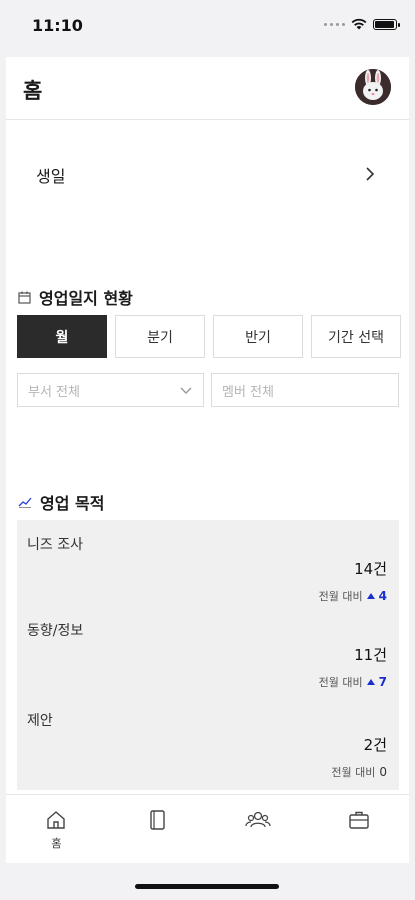  I want to click on bottom-tab-bar: 홈, so click(207, 829).